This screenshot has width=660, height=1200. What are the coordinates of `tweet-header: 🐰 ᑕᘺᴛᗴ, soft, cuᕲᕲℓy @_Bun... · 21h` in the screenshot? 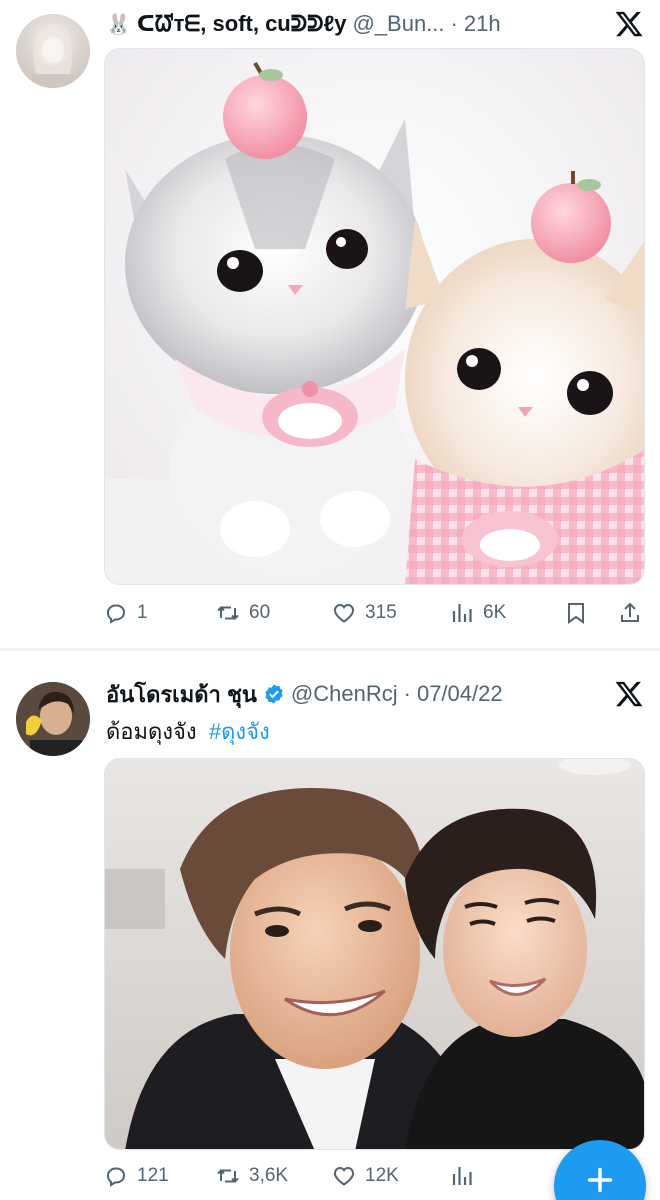 It's located at (353, 24).